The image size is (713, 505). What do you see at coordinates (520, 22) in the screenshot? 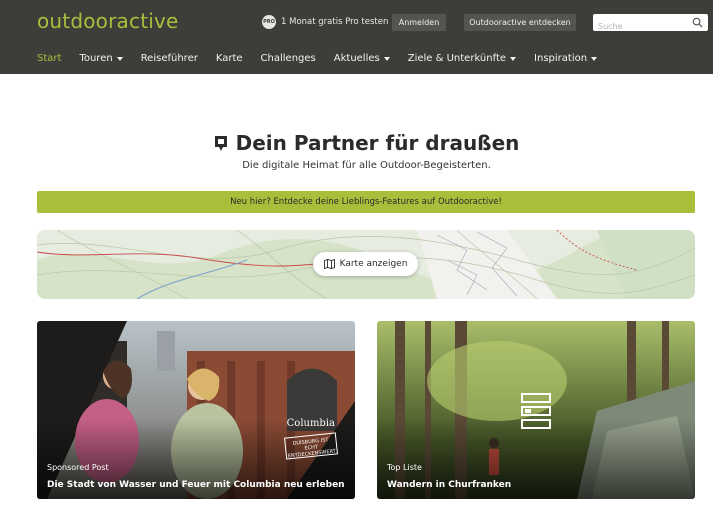
I see `discover-button: Outdooractive entdecken` at bounding box center [520, 22].